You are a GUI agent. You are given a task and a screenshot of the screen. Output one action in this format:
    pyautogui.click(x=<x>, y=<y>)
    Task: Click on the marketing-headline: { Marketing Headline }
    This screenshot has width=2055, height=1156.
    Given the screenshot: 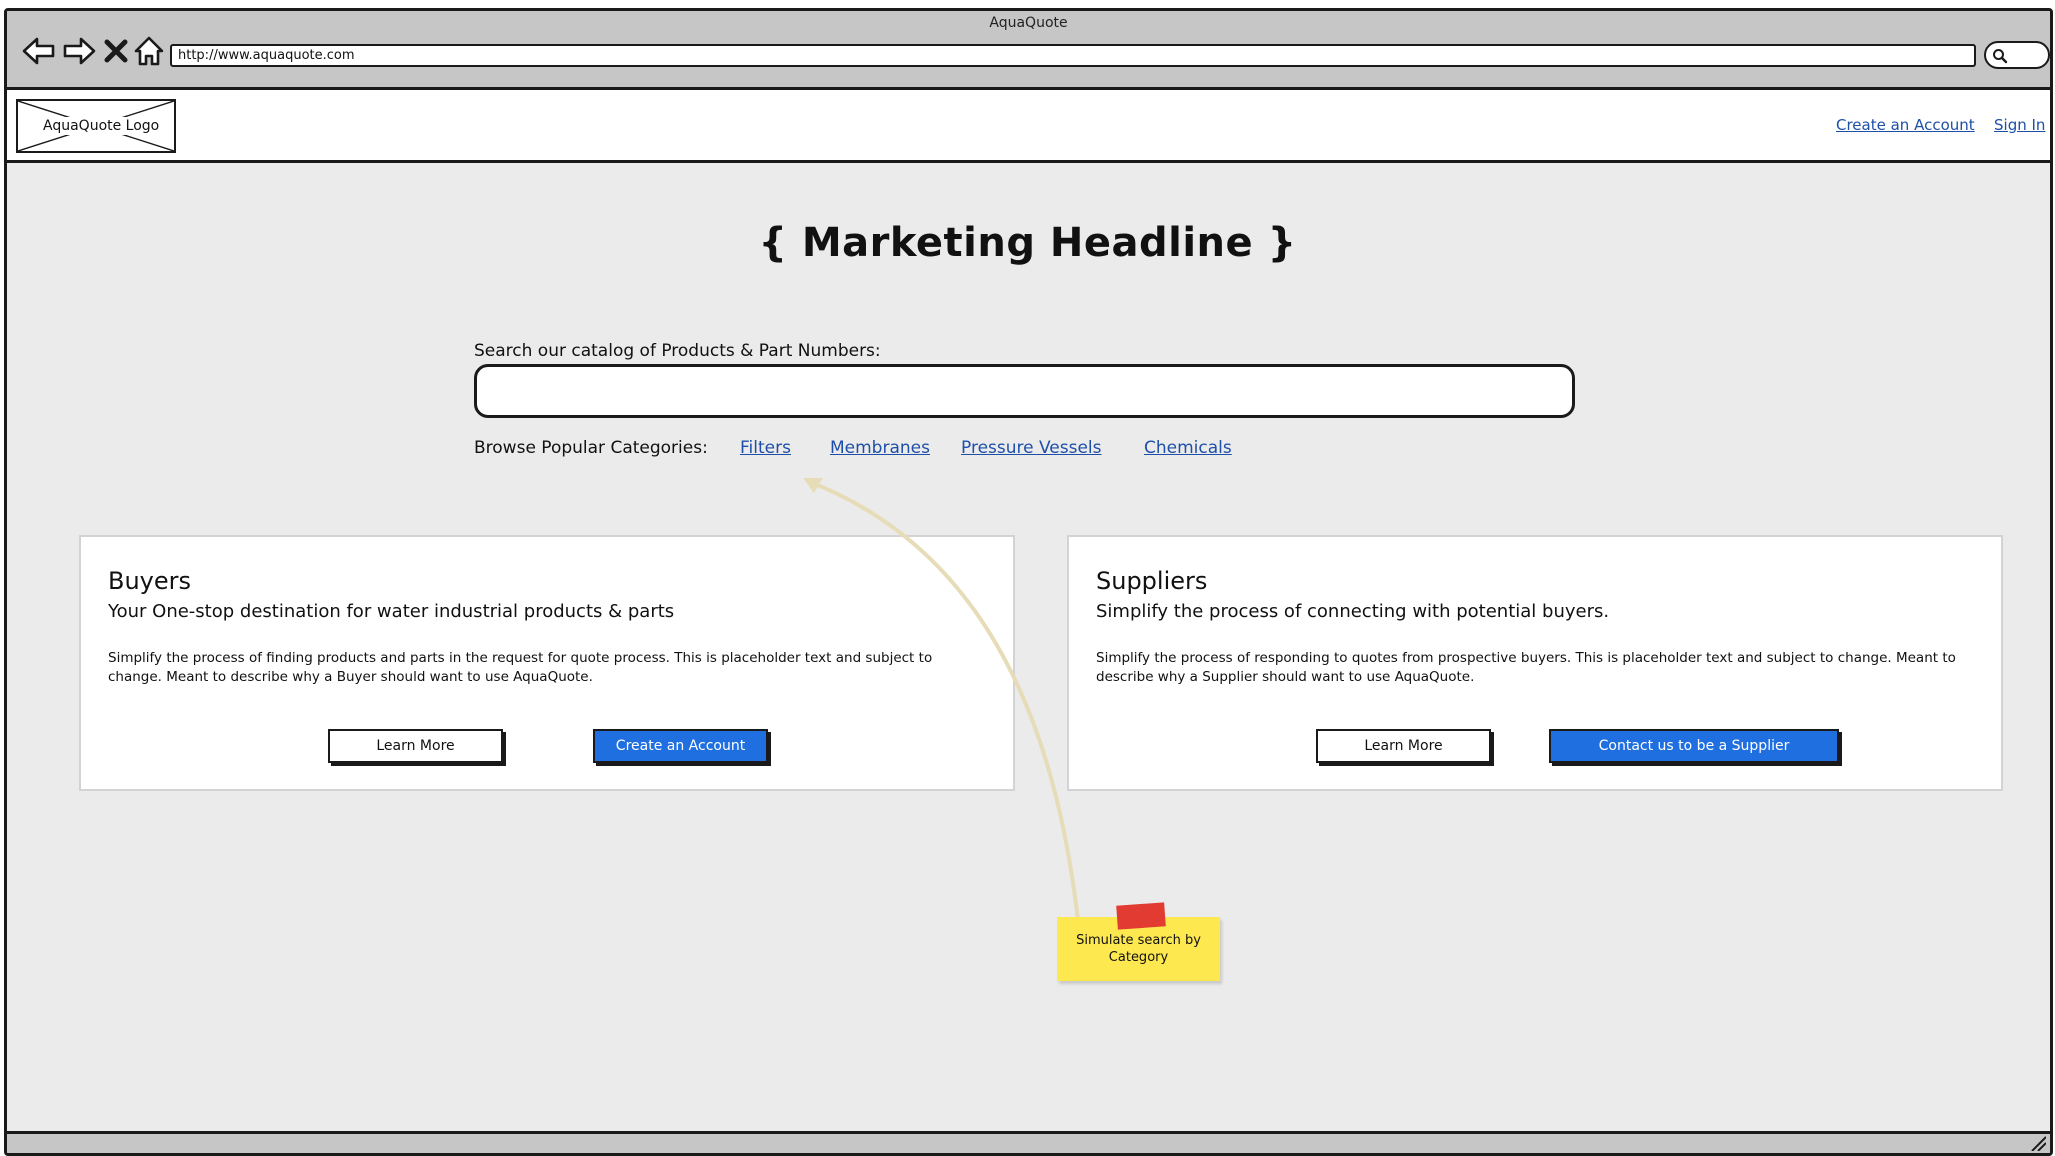 What is the action you would take?
    pyautogui.click(x=1027, y=243)
    